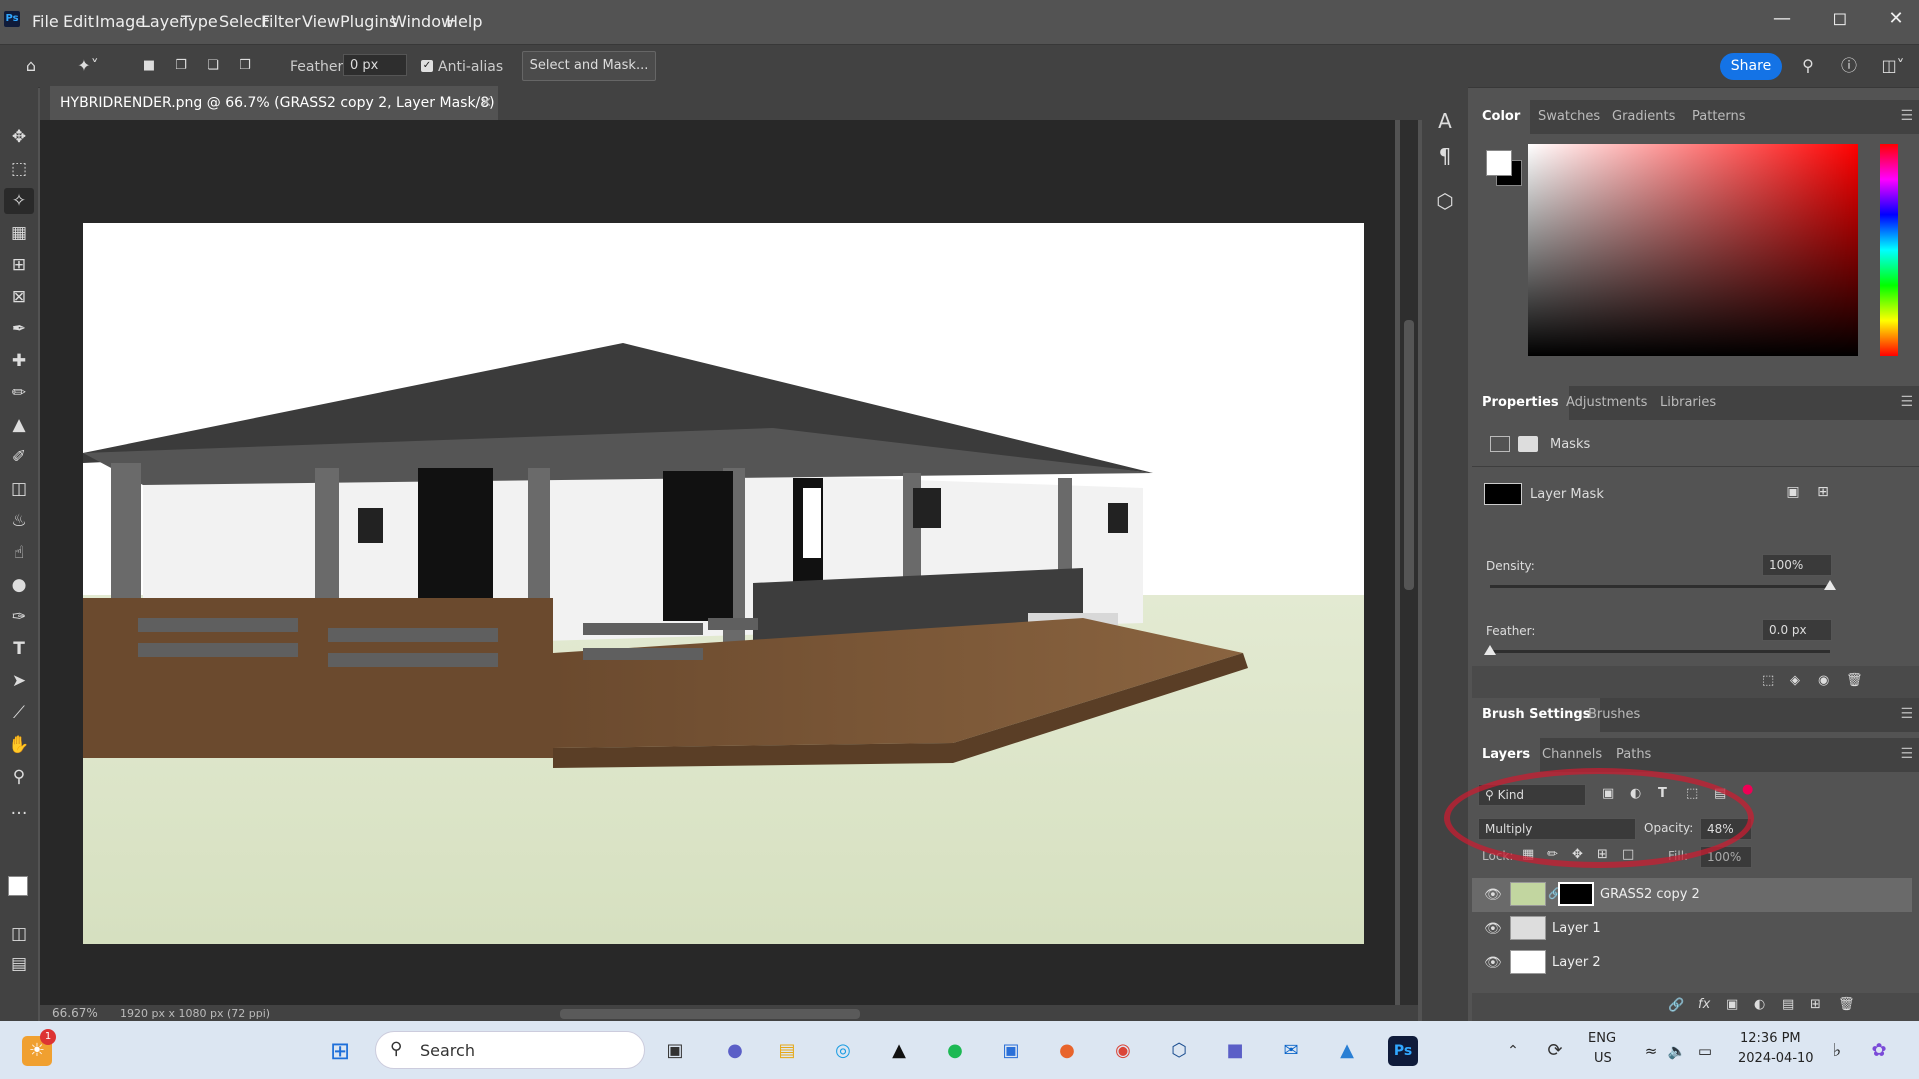 This screenshot has width=1919, height=1079. I want to click on menu-edit: Edit, so click(78, 21).